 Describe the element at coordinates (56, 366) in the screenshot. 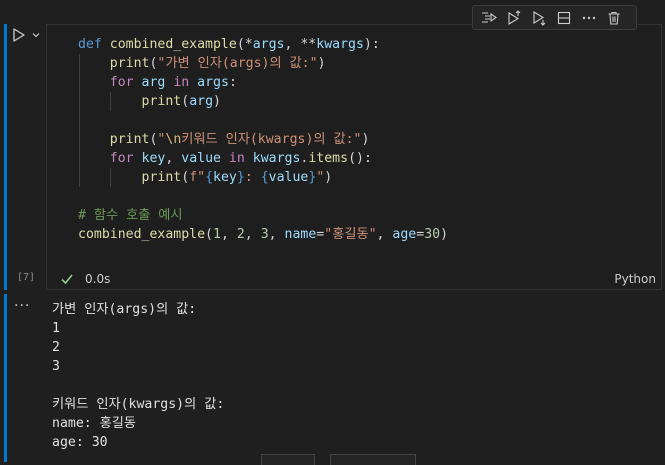

I see `output-line: 3` at that location.